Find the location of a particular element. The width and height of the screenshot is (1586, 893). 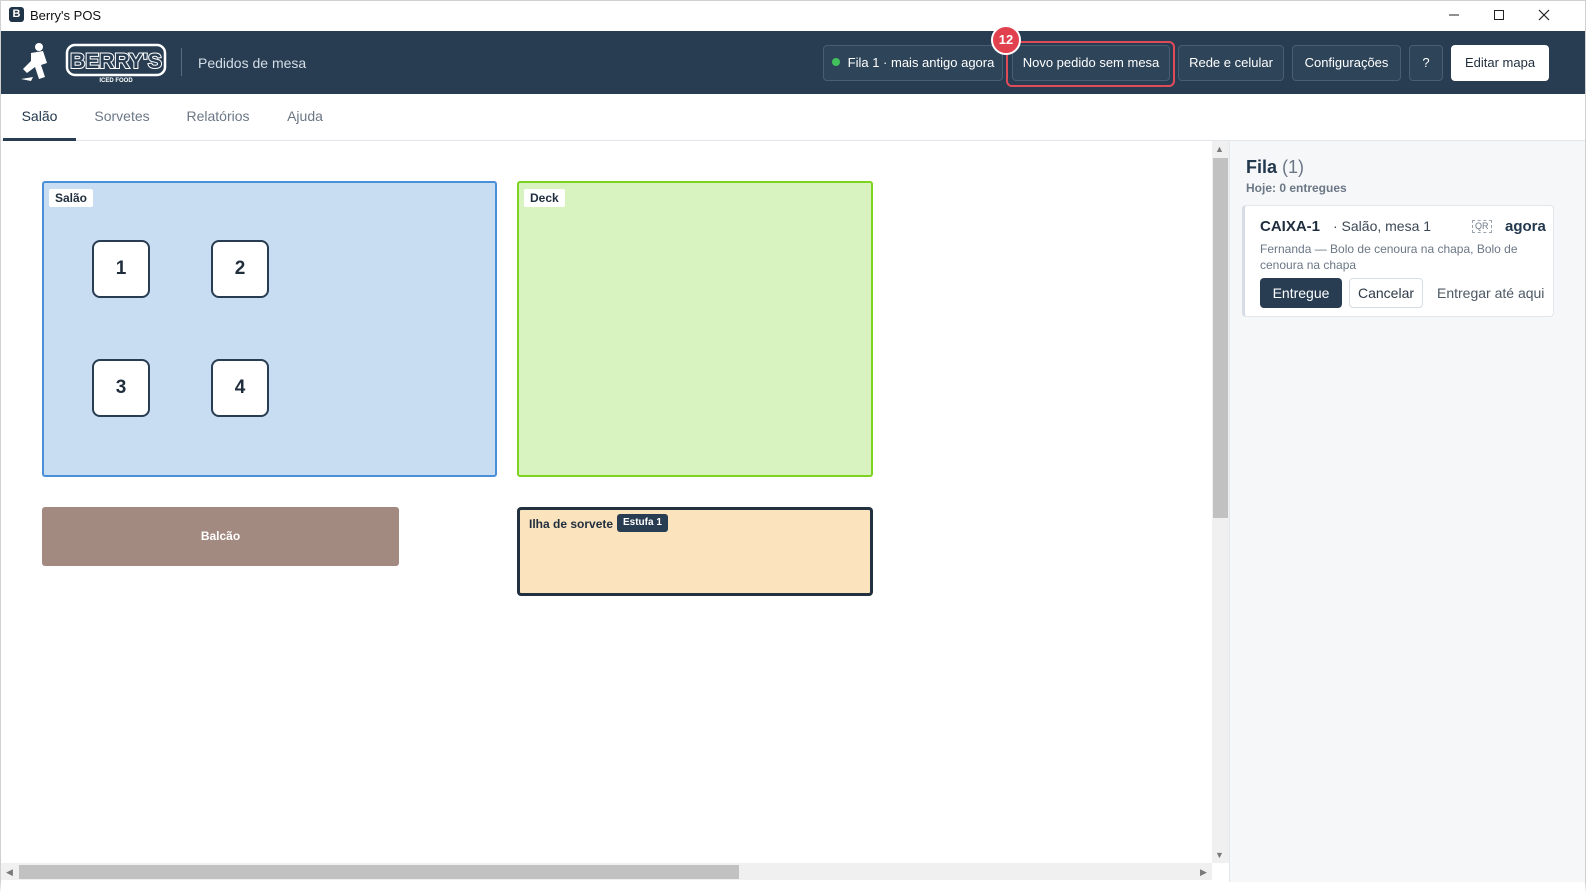

queue-subtitle: Hoje: 0 entregues is located at coordinates (1296, 188).